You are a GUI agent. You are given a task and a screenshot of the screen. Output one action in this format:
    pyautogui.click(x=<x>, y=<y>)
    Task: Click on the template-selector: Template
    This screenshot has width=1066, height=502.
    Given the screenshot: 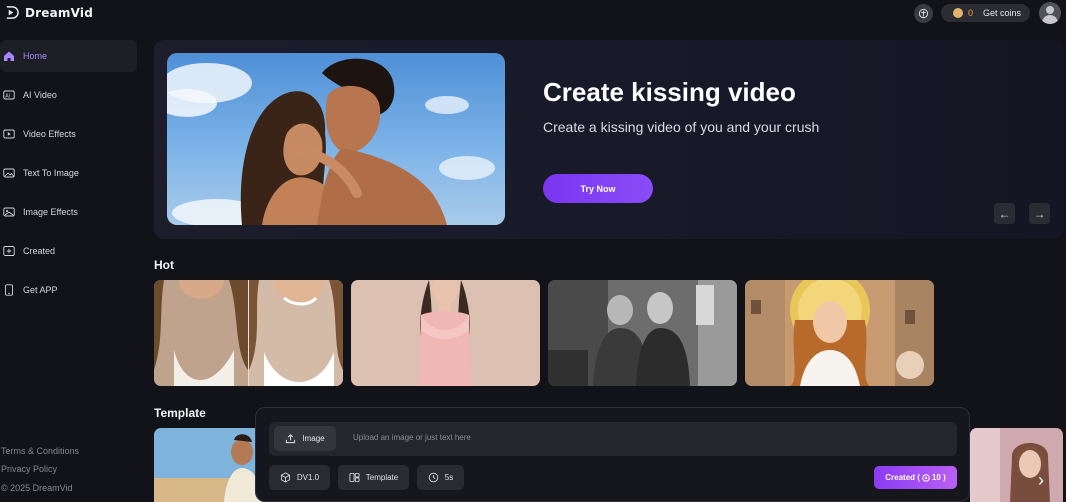 What is the action you would take?
    pyautogui.click(x=373, y=477)
    